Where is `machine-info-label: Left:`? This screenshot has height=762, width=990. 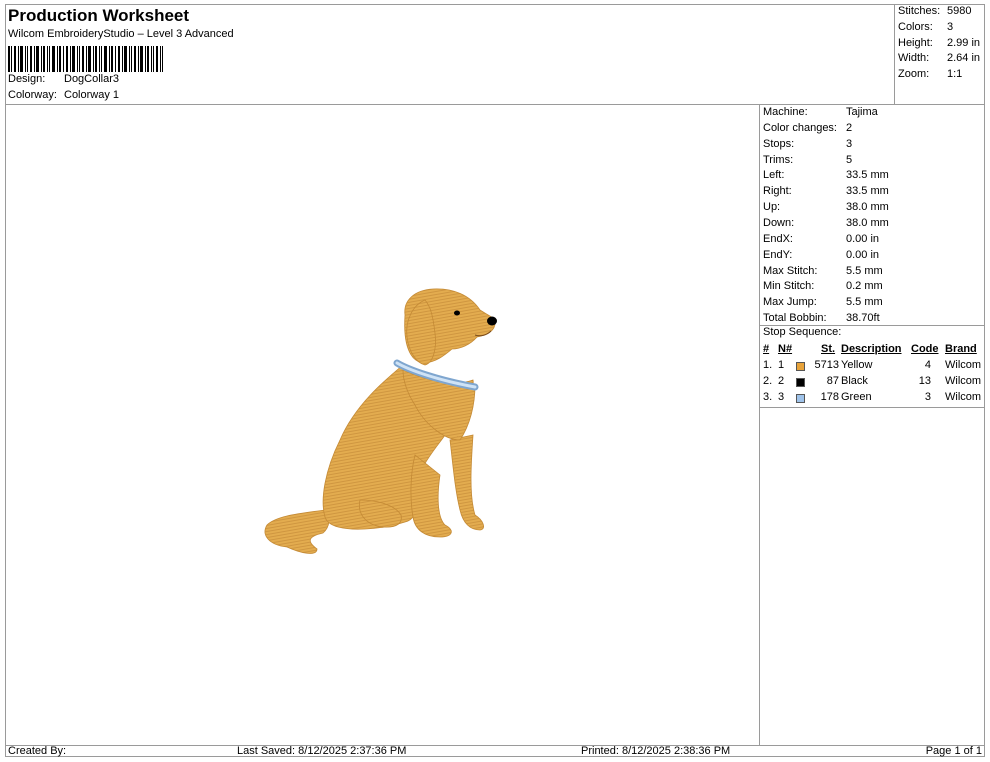
machine-info-label: Left: is located at coordinates (774, 175).